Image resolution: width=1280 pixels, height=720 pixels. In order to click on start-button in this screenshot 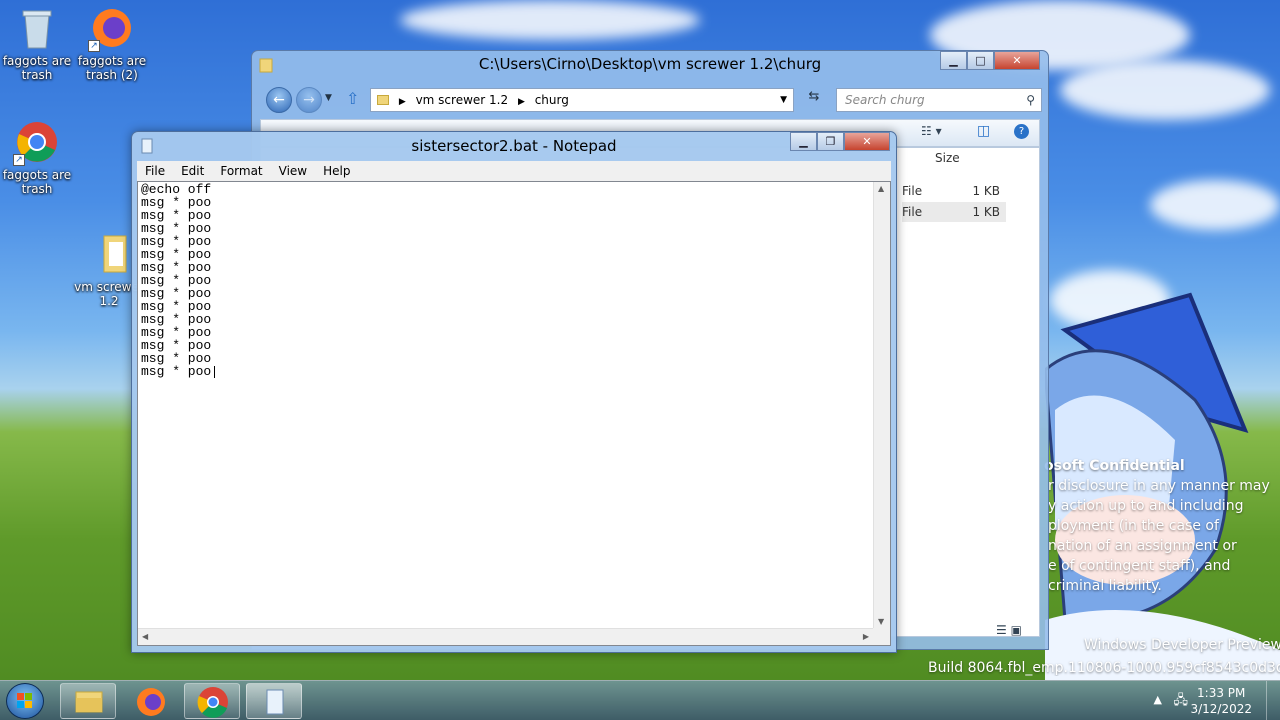, I will do `click(25, 701)`.